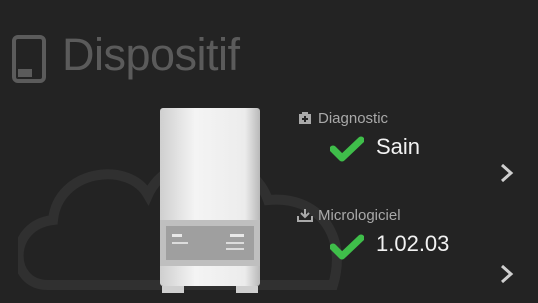  Describe the element at coordinates (29, 59) in the screenshot. I see `device-icon` at that location.